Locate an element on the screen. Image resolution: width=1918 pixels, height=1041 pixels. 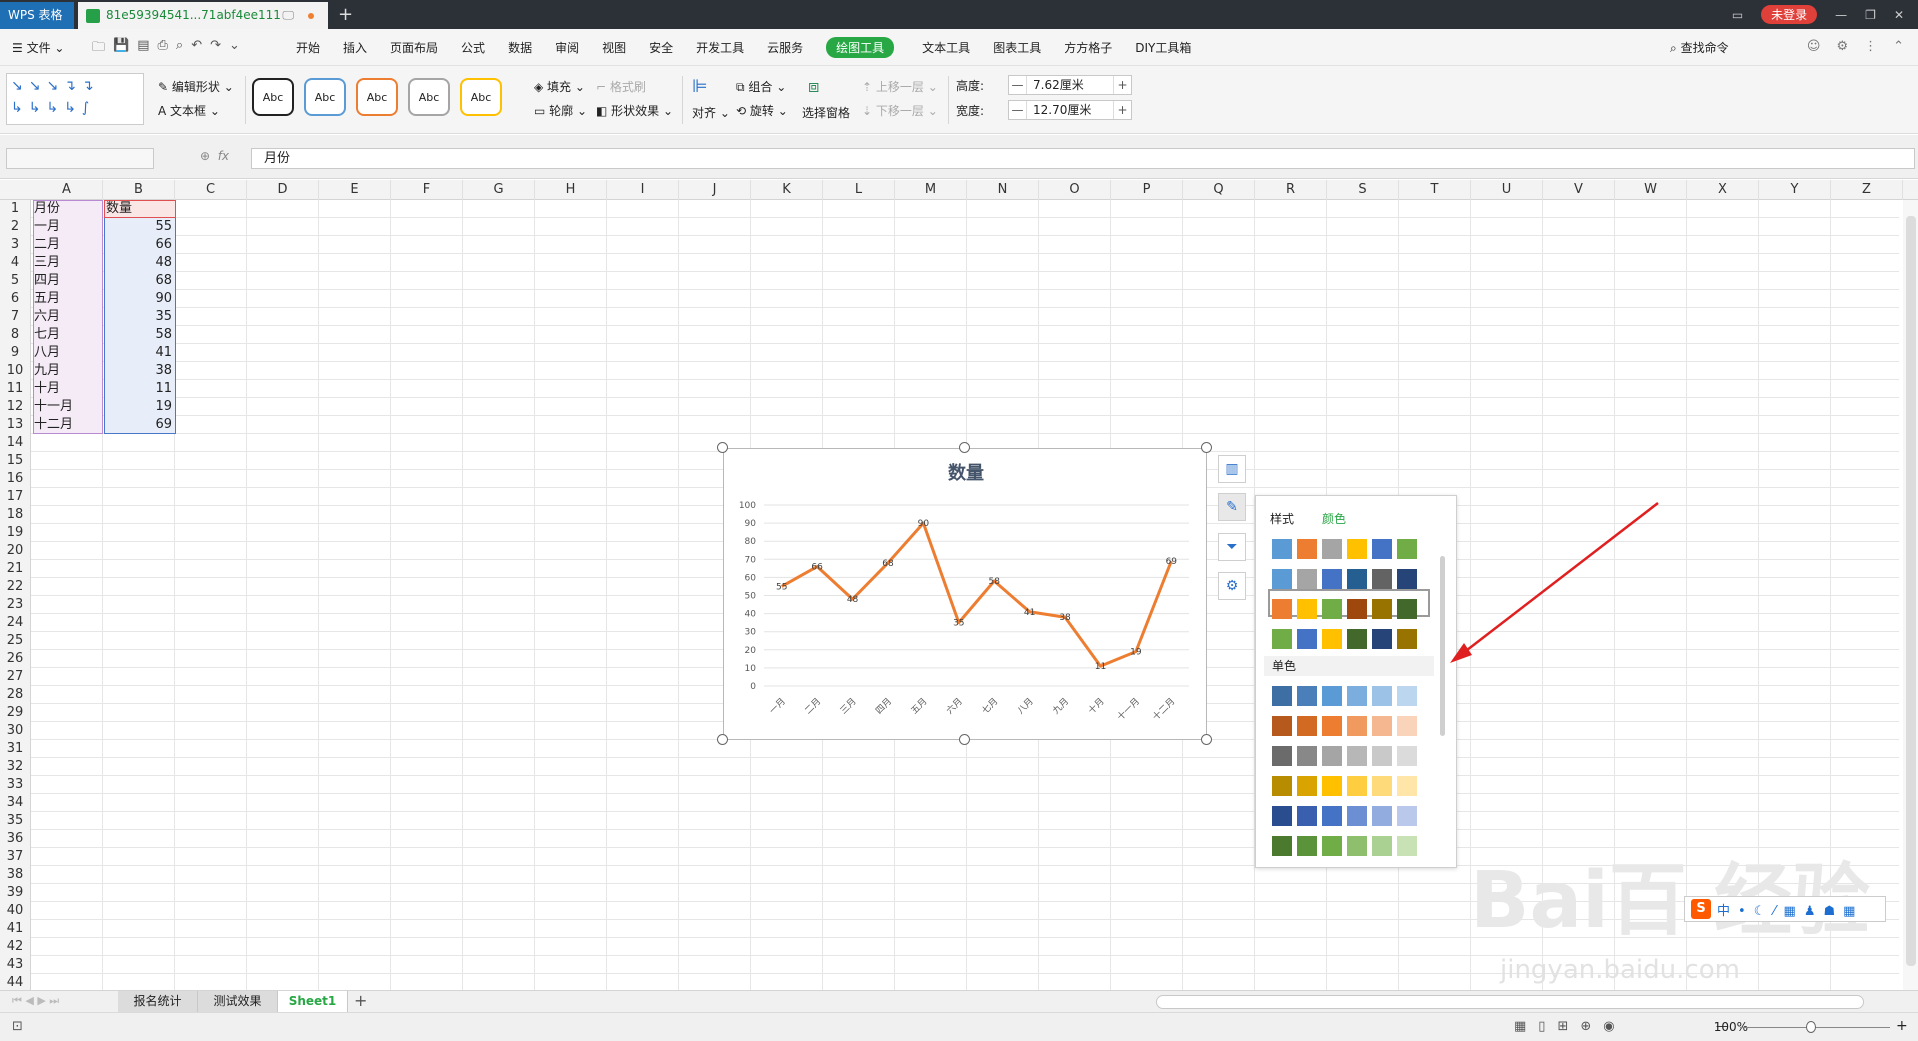
row-header-28: 28 is located at coordinates (15, 695).